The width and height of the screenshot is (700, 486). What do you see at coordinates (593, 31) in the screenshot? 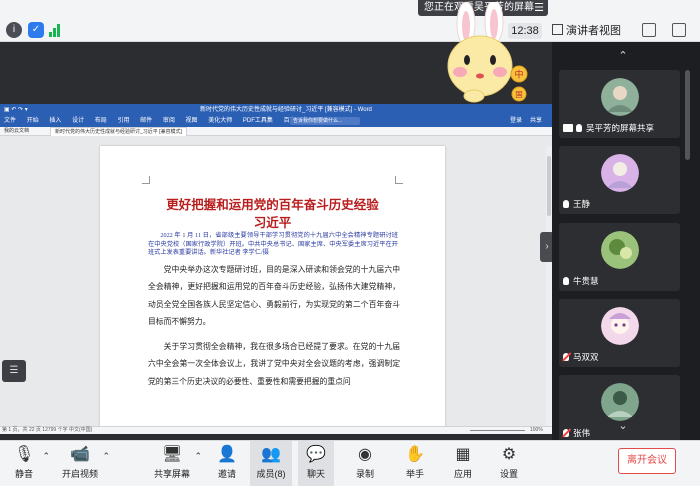
I see `view-label: 演讲者视图` at bounding box center [593, 31].